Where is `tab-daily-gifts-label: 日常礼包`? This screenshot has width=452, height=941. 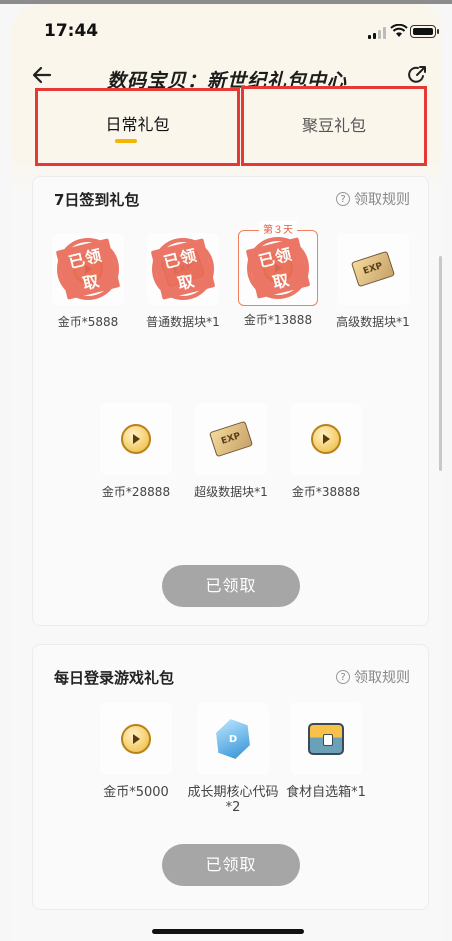
tab-daily-gifts-label: 日常礼包 is located at coordinates (137, 124).